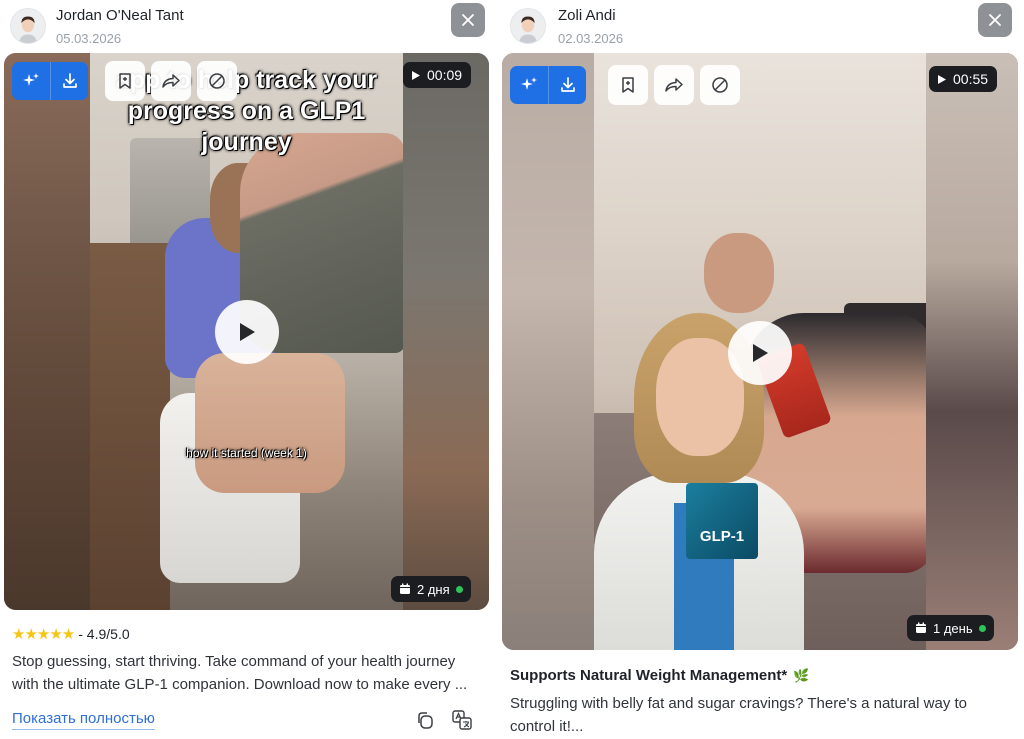 The height and width of the screenshot is (739, 1024). Describe the element at coordinates (971, 79) in the screenshot. I see `duration-text: 00:55` at that location.